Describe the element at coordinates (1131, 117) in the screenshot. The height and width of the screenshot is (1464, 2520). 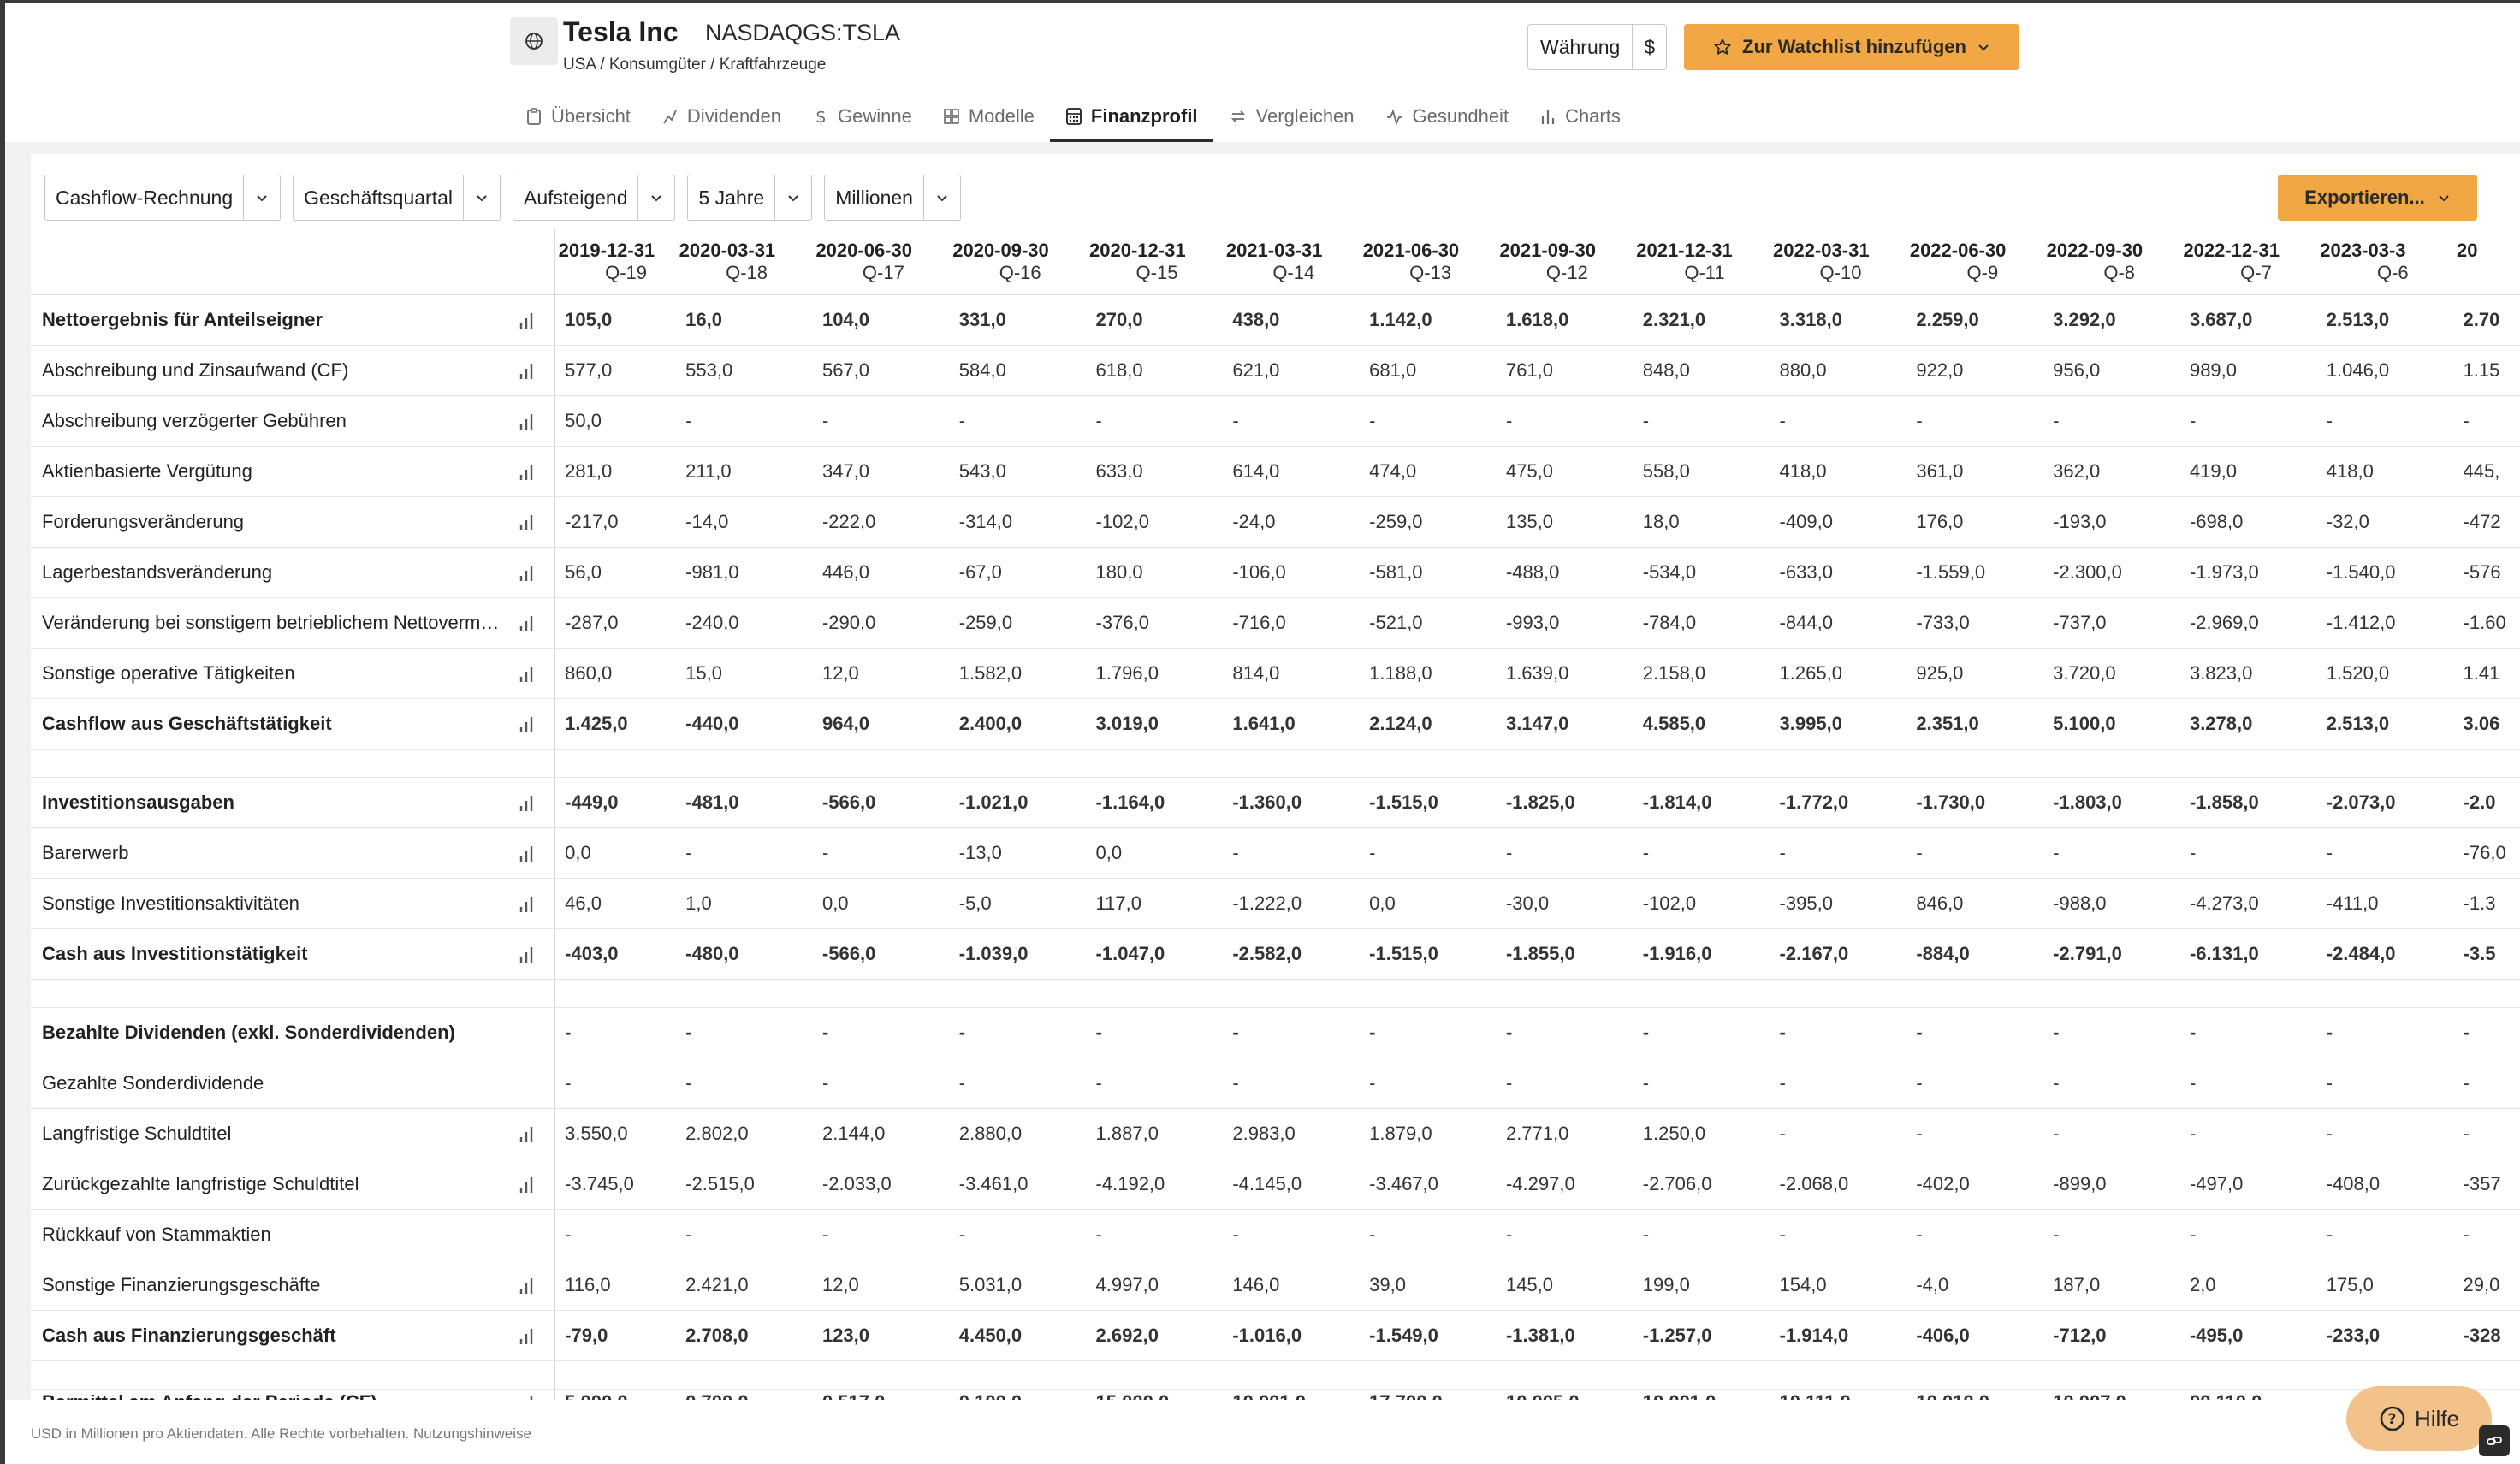
I see `tab-financial-profile: Finanzprofil` at that location.